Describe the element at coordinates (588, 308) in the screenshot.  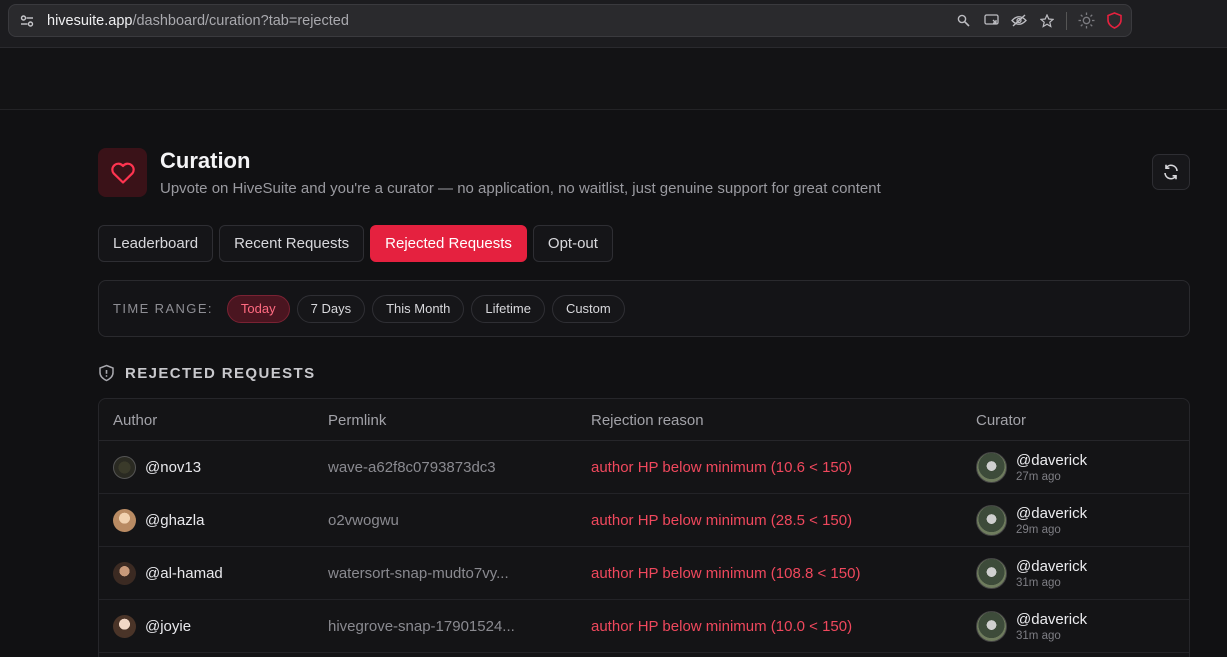
I see `time-range-custom: Custom` at that location.